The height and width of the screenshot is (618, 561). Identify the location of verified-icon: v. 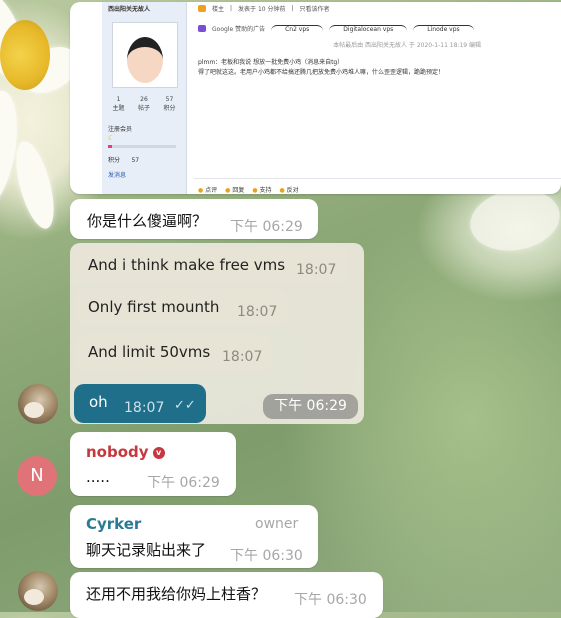
(158, 452).